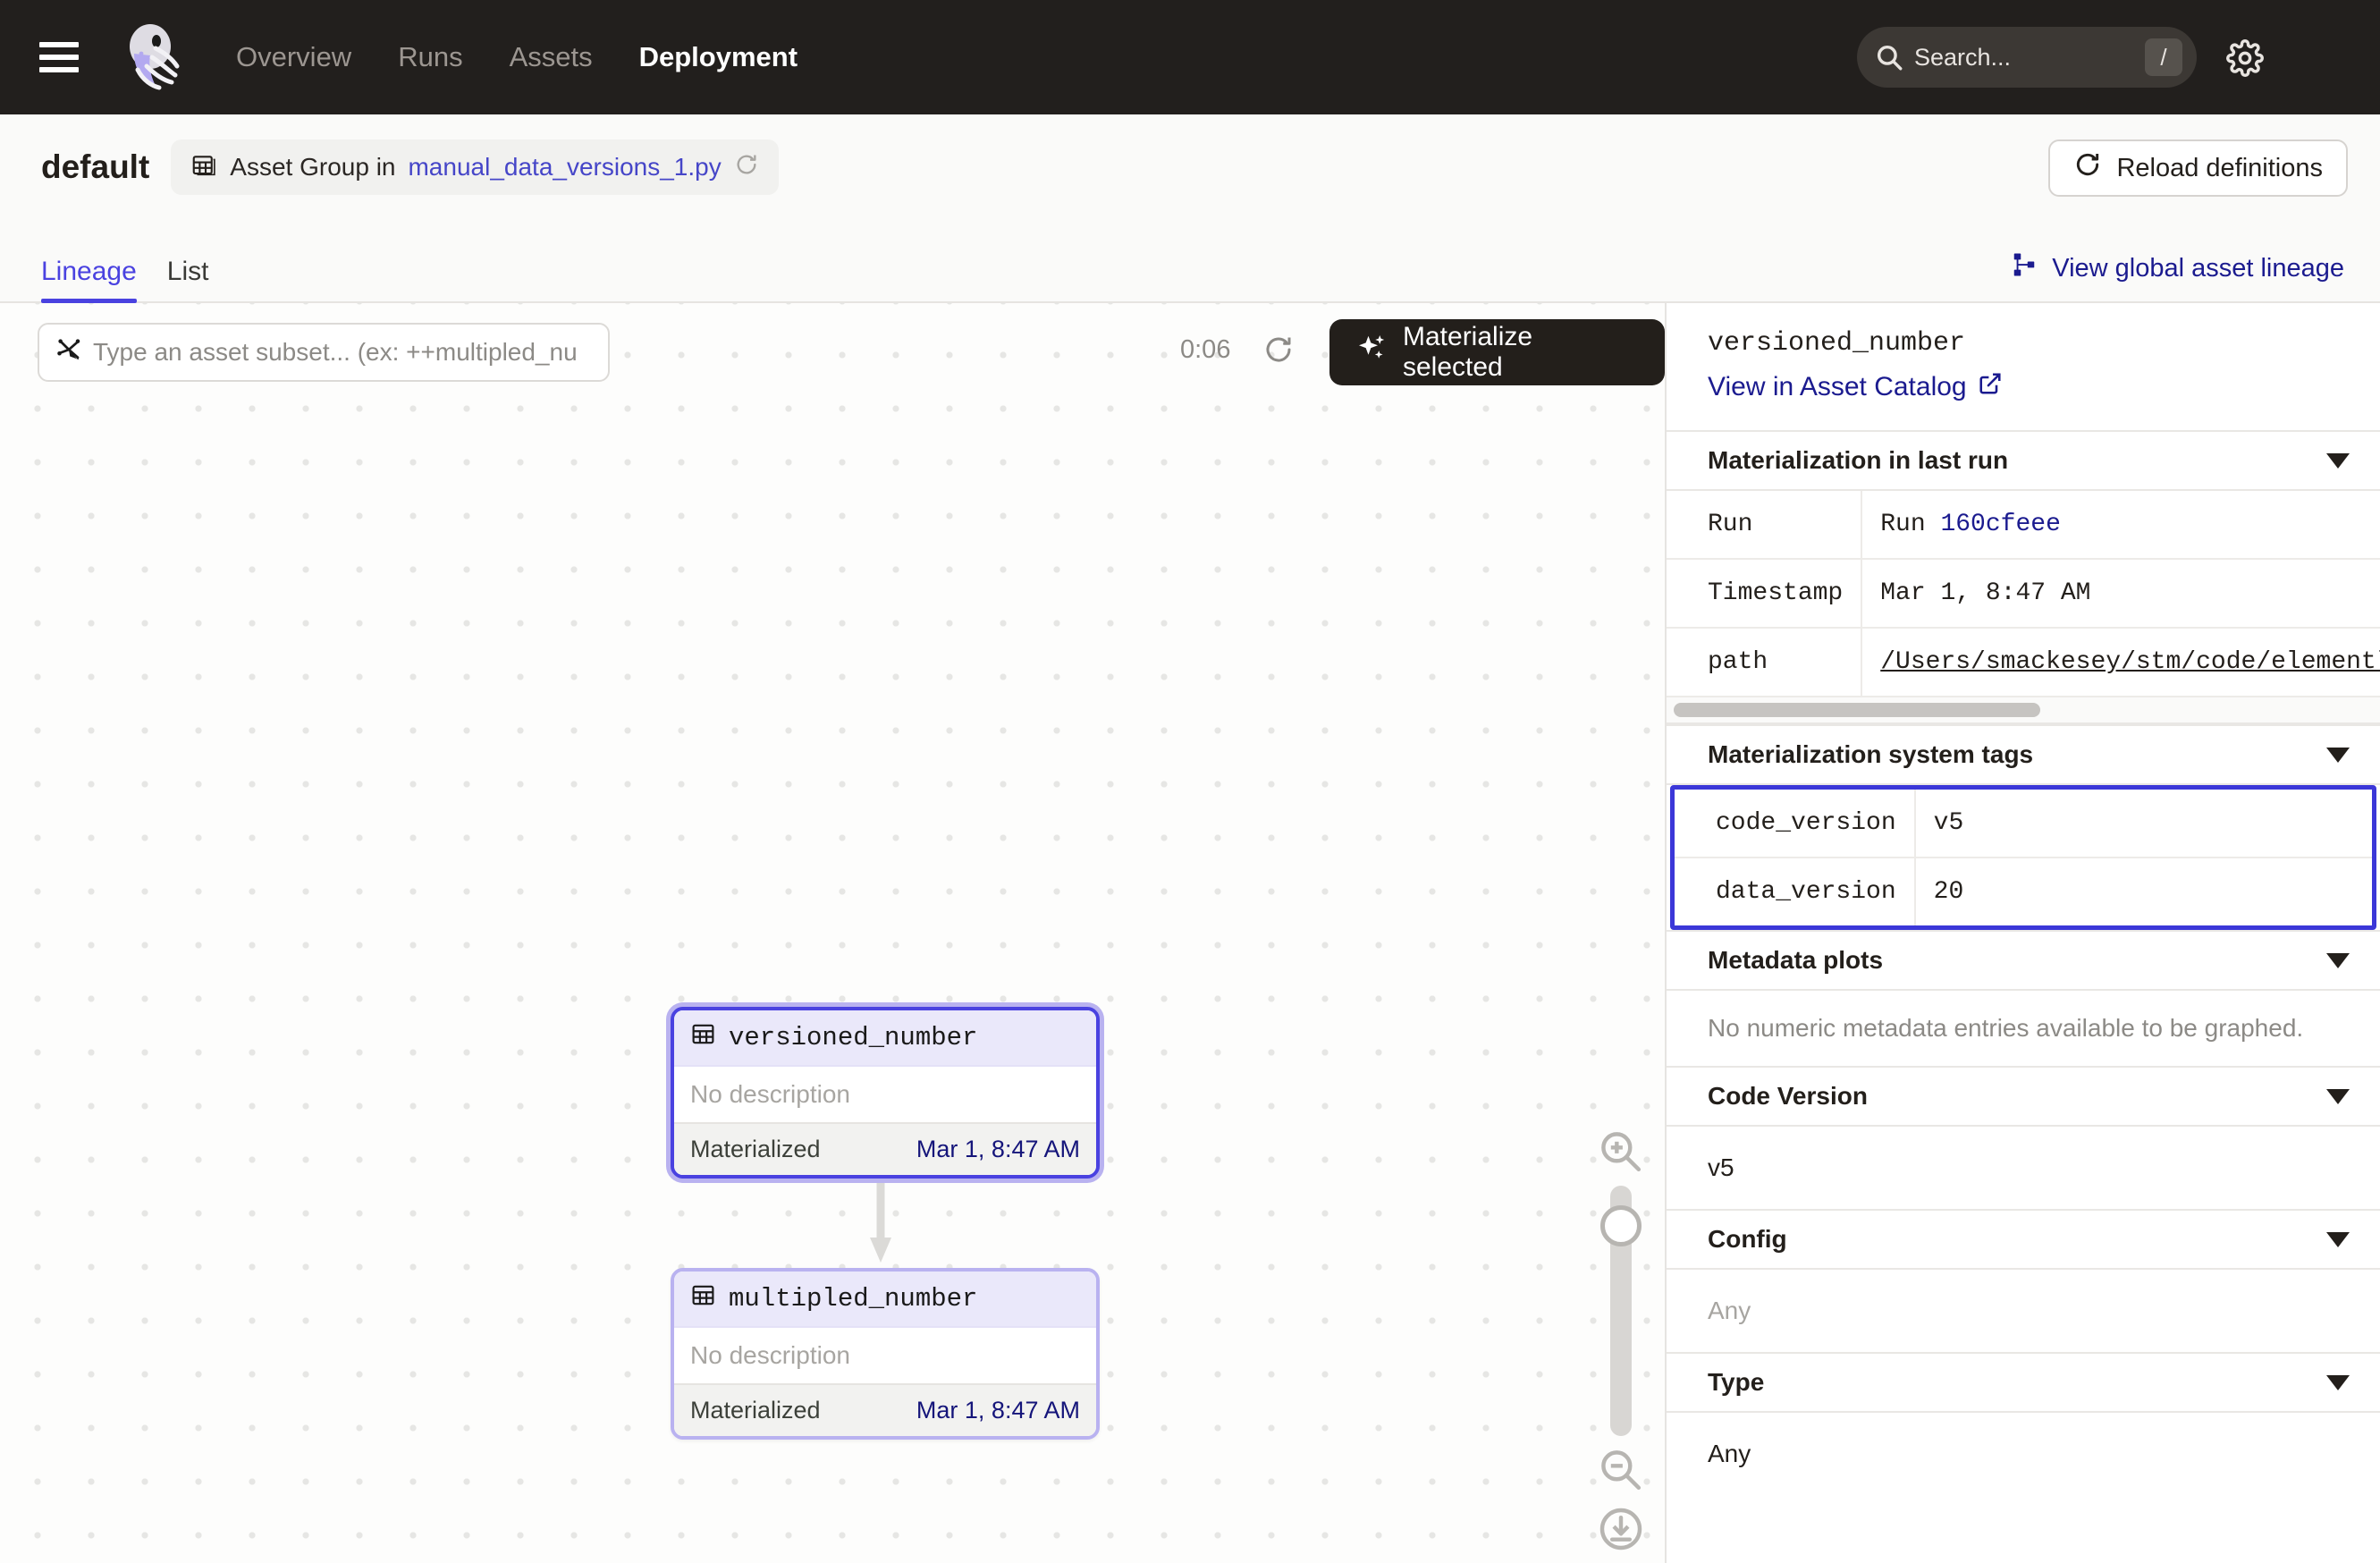 The width and height of the screenshot is (2380, 1563). Describe the element at coordinates (89, 280) in the screenshot. I see `tab-lineage: Lineage` at that location.